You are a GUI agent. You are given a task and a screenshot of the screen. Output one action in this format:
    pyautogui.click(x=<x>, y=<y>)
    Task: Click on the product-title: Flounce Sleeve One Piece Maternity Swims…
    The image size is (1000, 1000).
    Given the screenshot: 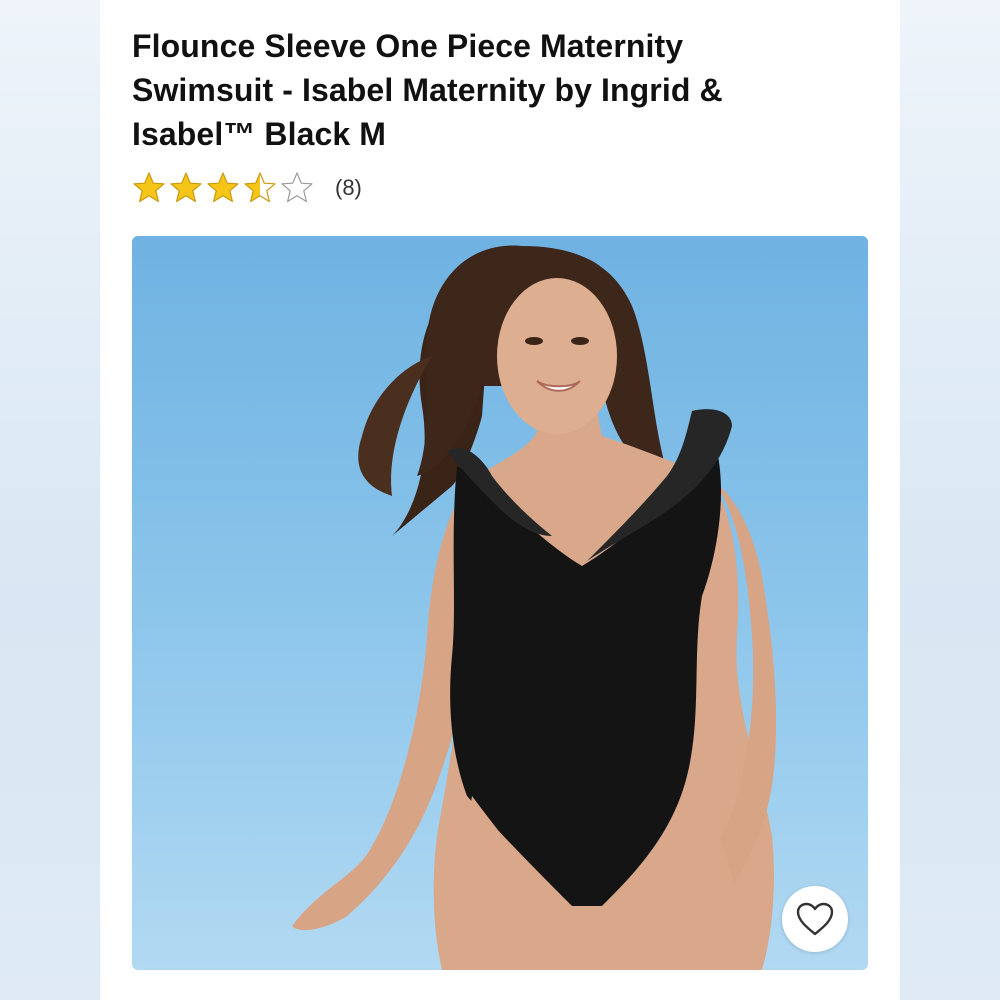 What is the action you would take?
    pyautogui.click(x=427, y=90)
    